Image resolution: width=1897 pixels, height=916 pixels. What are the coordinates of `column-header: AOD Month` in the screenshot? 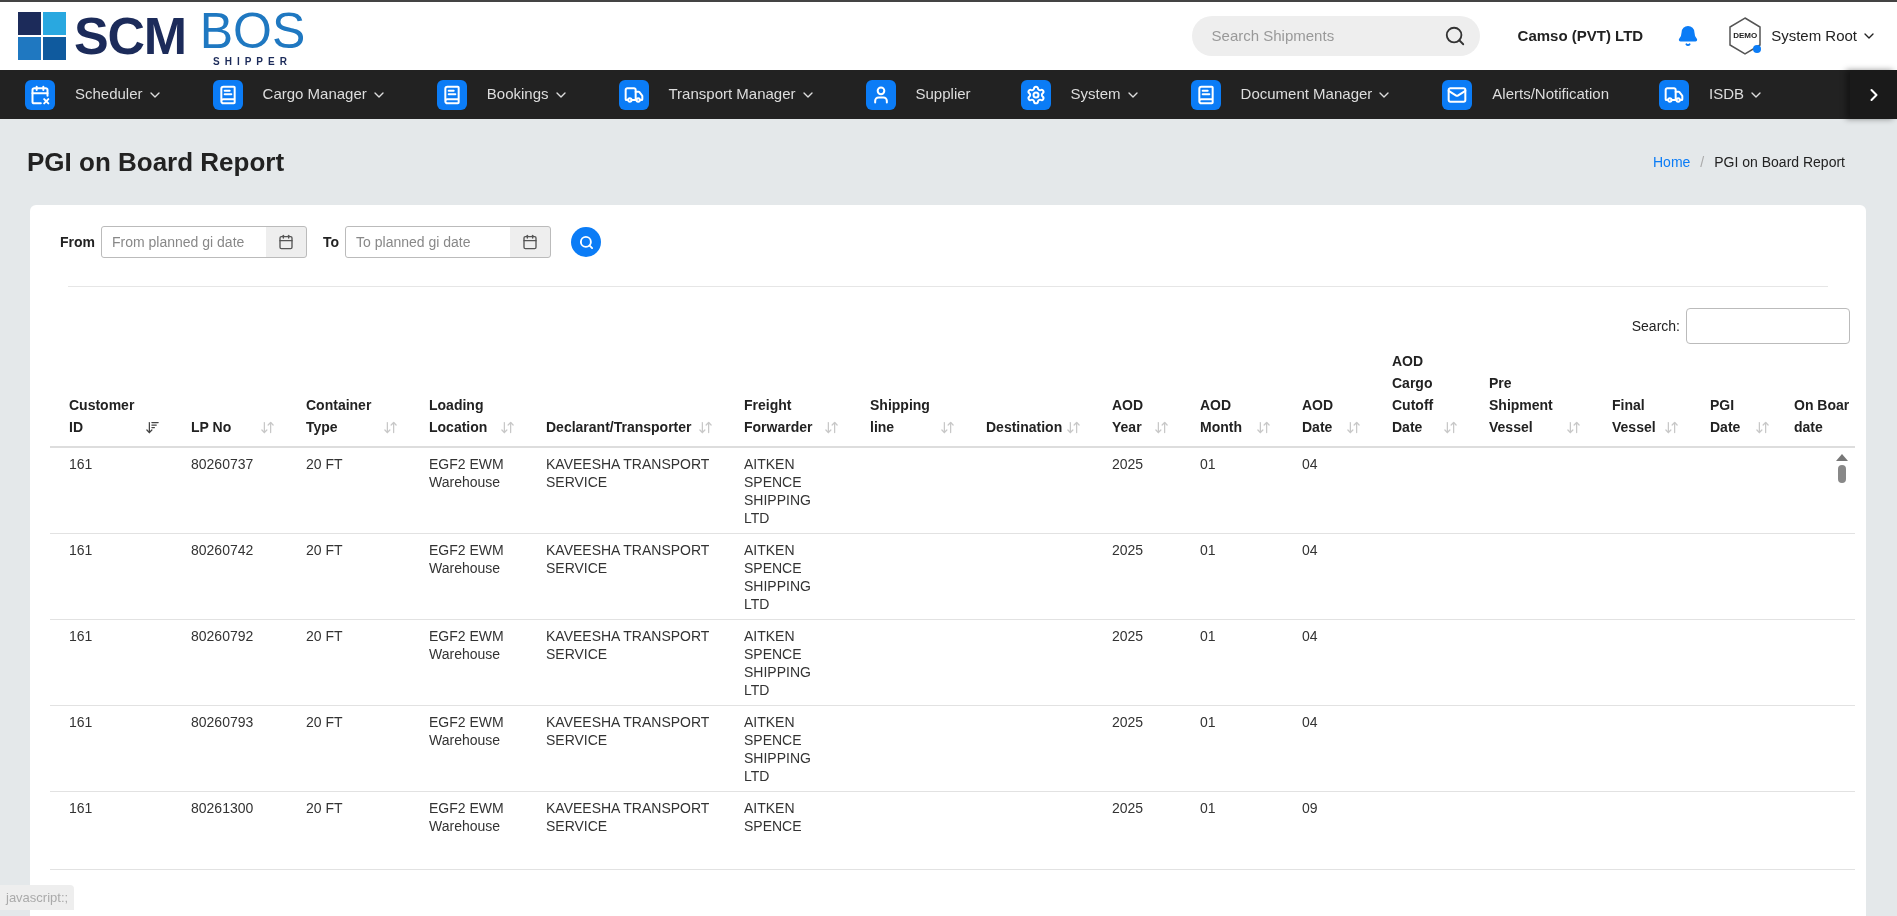 It's located at (1232, 398).